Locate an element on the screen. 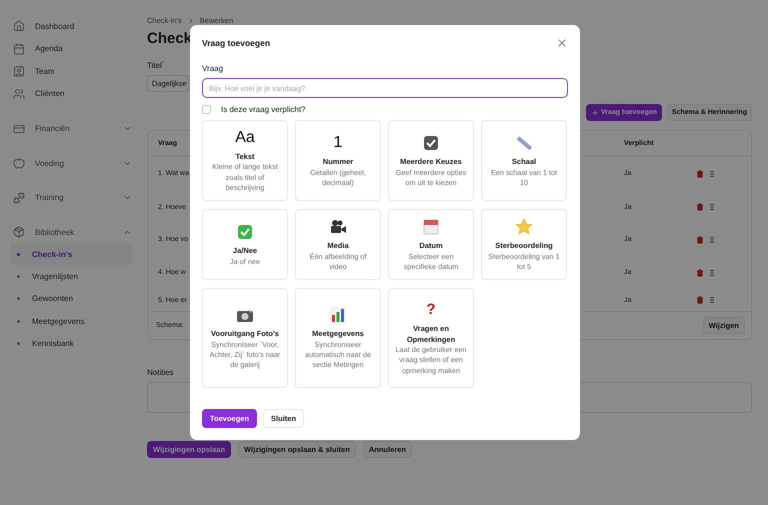  contact-card-icon is located at coordinates (19, 71).